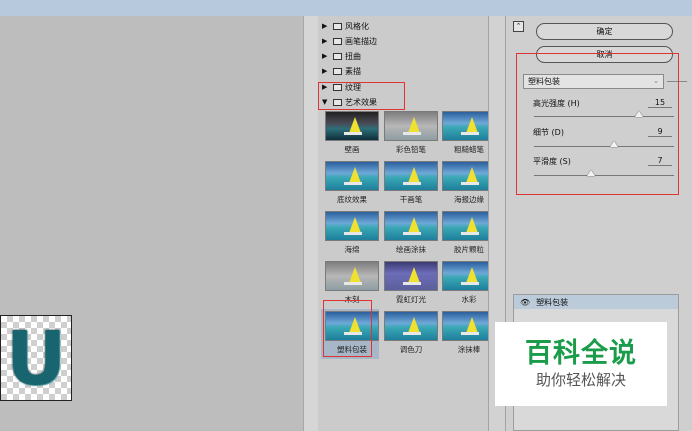 The height and width of the screenshot is (431, 692). I want to click on category-label: 画笔描边, so click(361, 41).